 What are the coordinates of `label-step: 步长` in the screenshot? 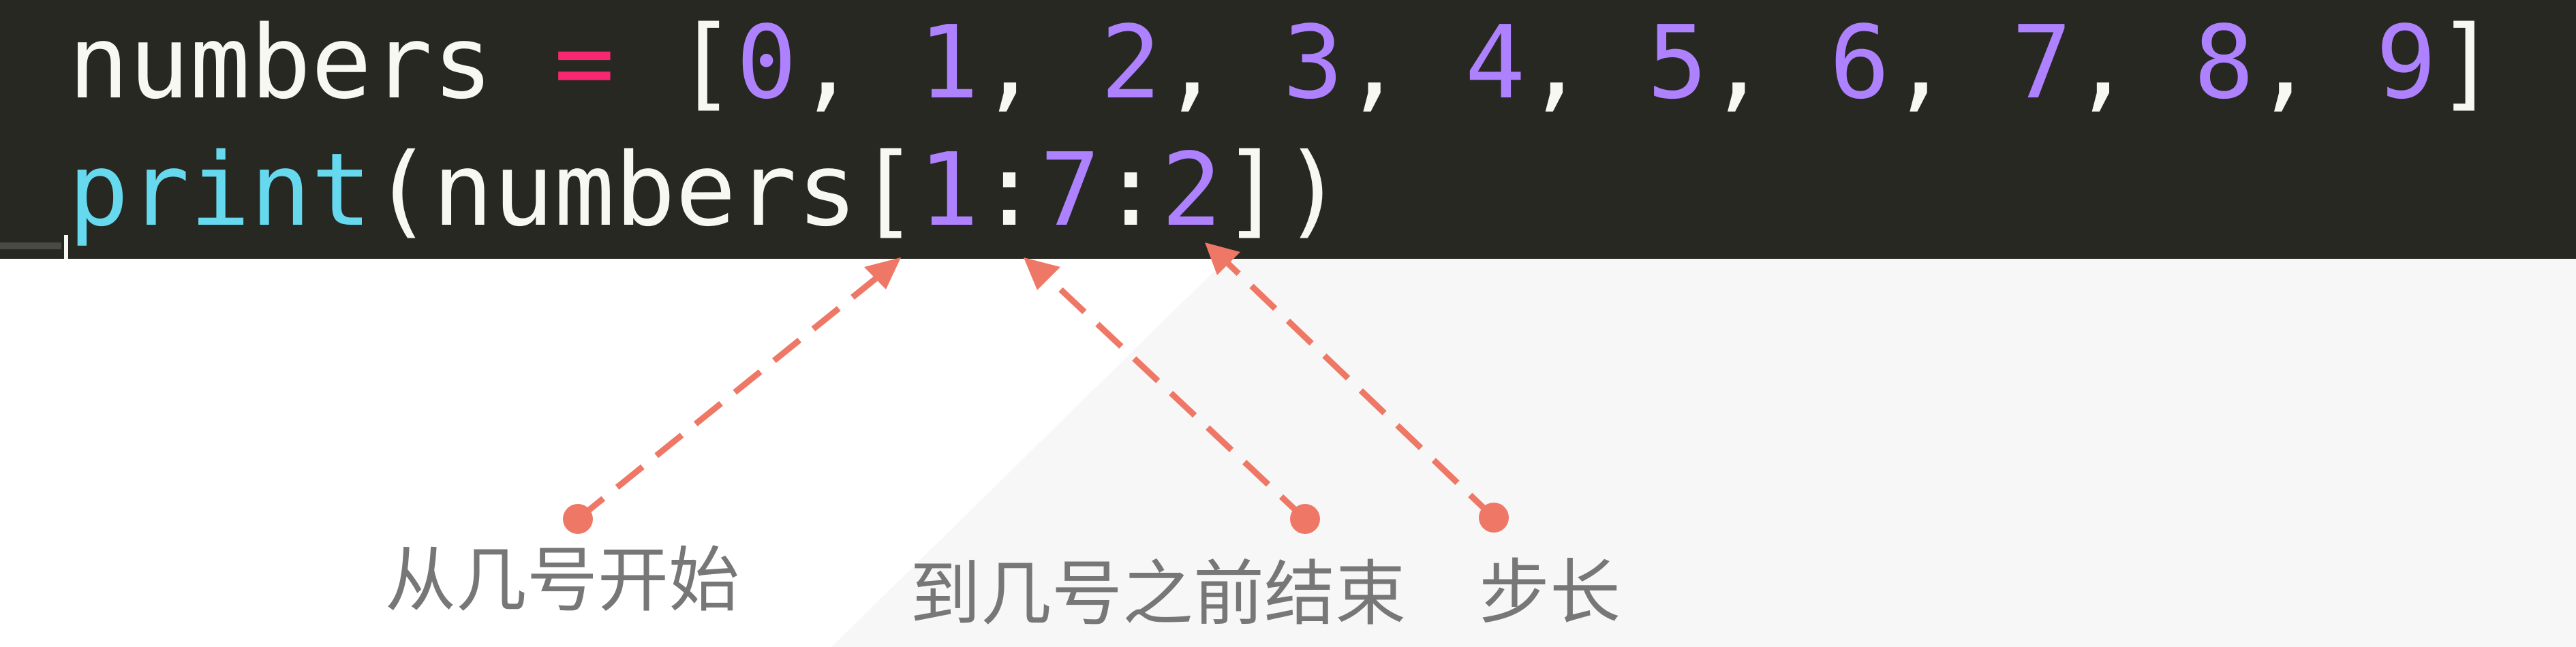 It's located at (1550, 592).